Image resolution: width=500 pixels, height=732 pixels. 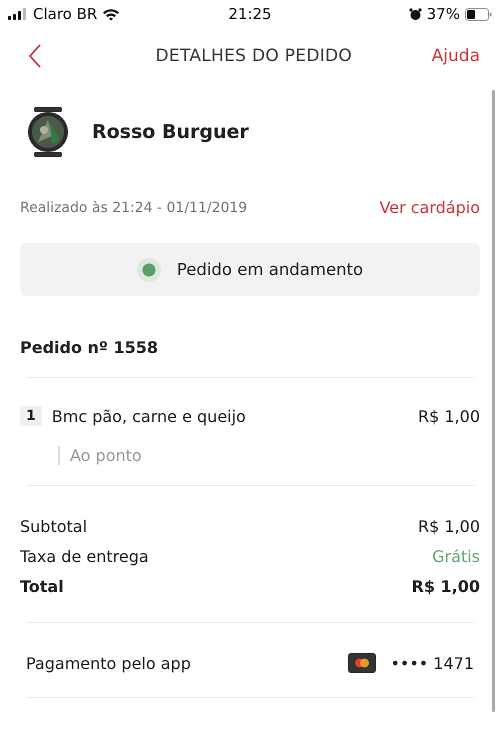 What do you see at coordinates (269, 455) in the screenshot?
I see `item-note: Ao ponto` at bounding box center [269, 455].